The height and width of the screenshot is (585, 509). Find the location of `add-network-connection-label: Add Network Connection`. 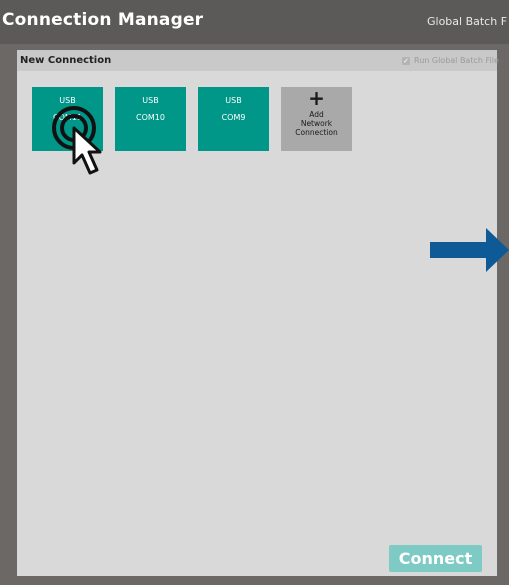

add-network-connection-label: Add Network Connection is located at coordinates (316, 123).